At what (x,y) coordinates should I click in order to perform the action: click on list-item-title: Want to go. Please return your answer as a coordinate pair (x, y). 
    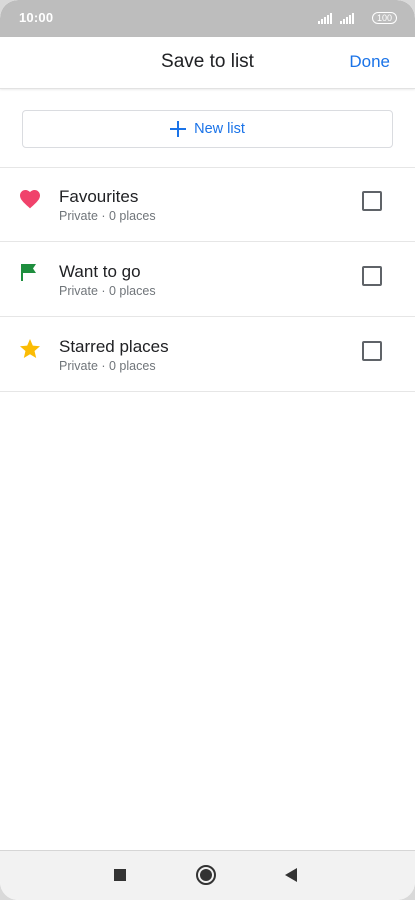
    Looking at the image, I should click on (100, 271).